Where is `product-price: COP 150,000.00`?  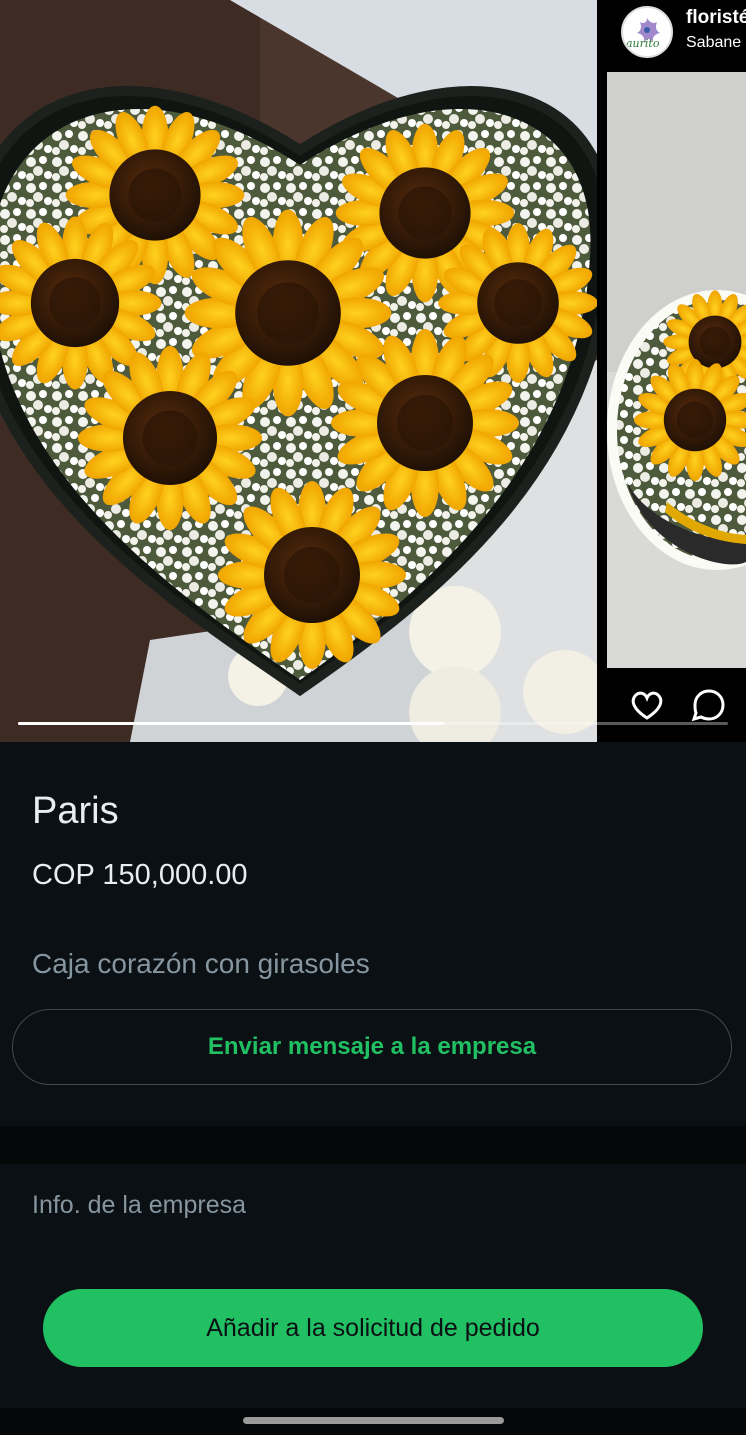
product-price: COP 150,000.00 is located at coordinates (140, 875).